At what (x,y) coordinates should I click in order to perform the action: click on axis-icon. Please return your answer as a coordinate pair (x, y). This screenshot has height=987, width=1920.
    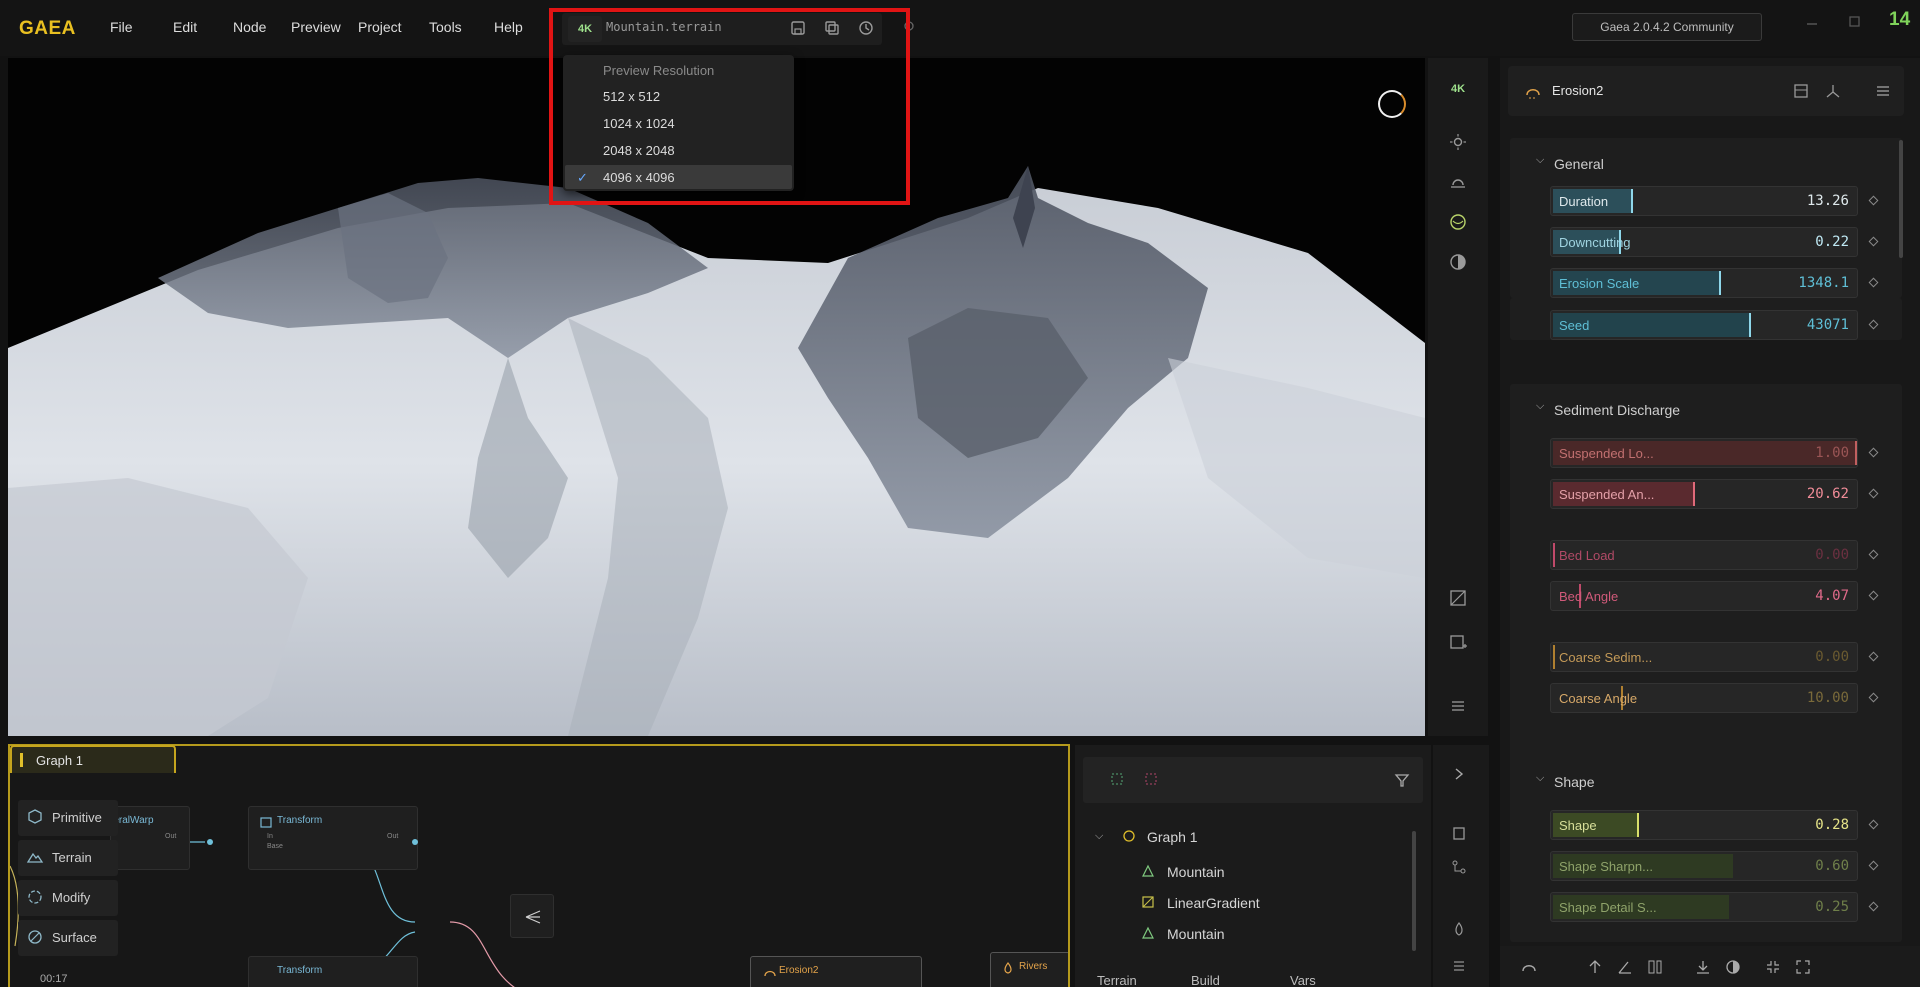
    Looking at the image, I should click on (1833, 92).